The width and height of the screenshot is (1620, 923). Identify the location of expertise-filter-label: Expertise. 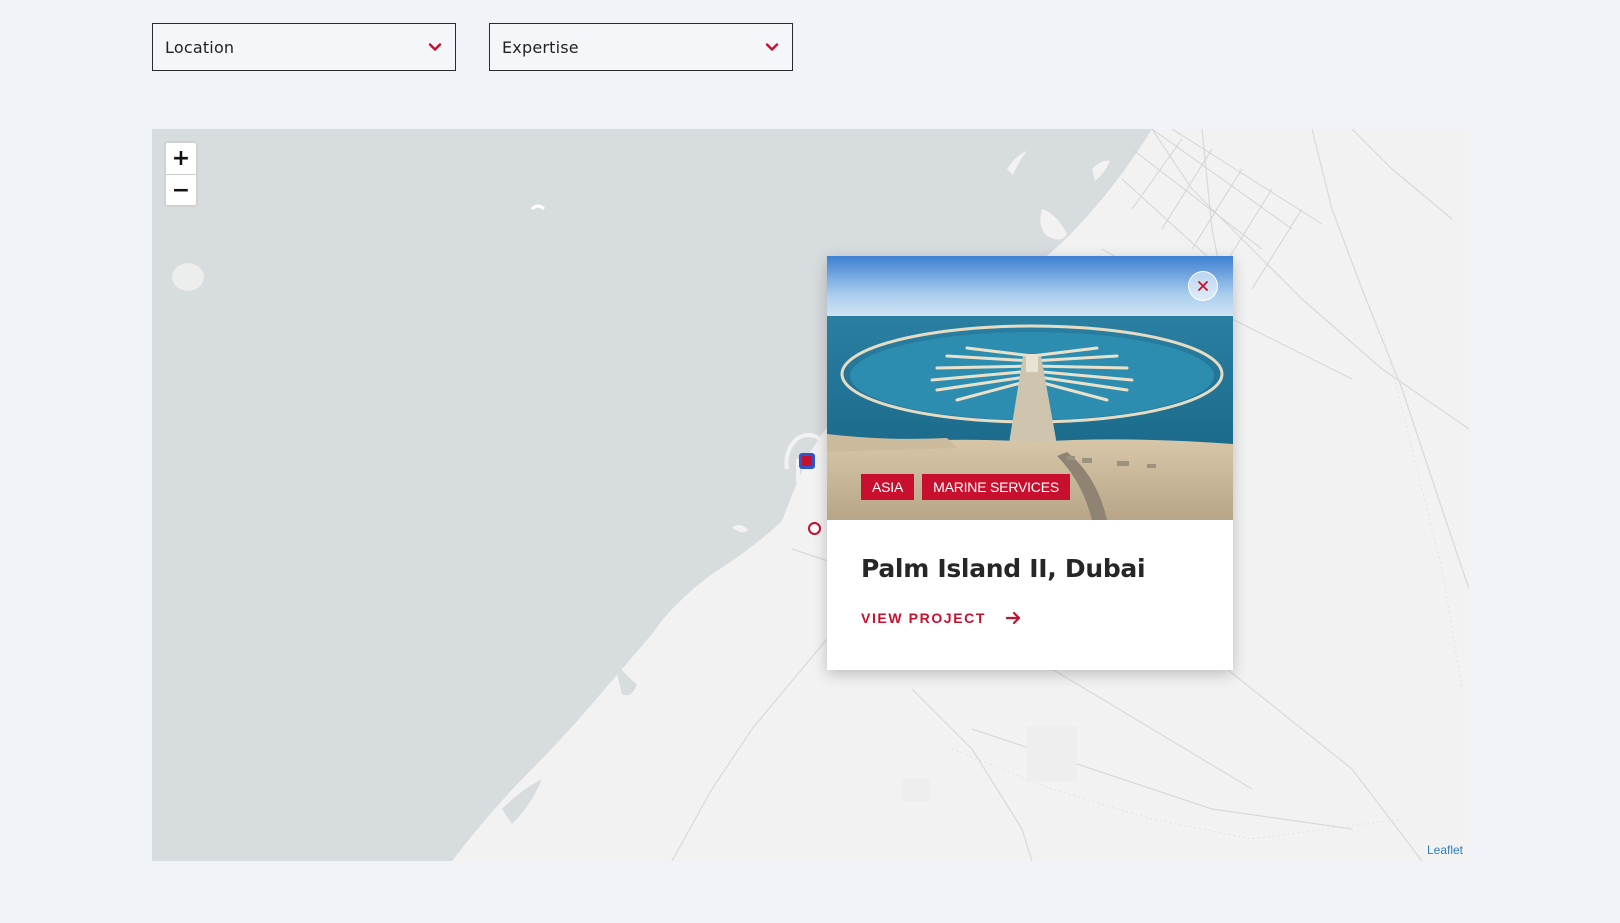
(540, 47).